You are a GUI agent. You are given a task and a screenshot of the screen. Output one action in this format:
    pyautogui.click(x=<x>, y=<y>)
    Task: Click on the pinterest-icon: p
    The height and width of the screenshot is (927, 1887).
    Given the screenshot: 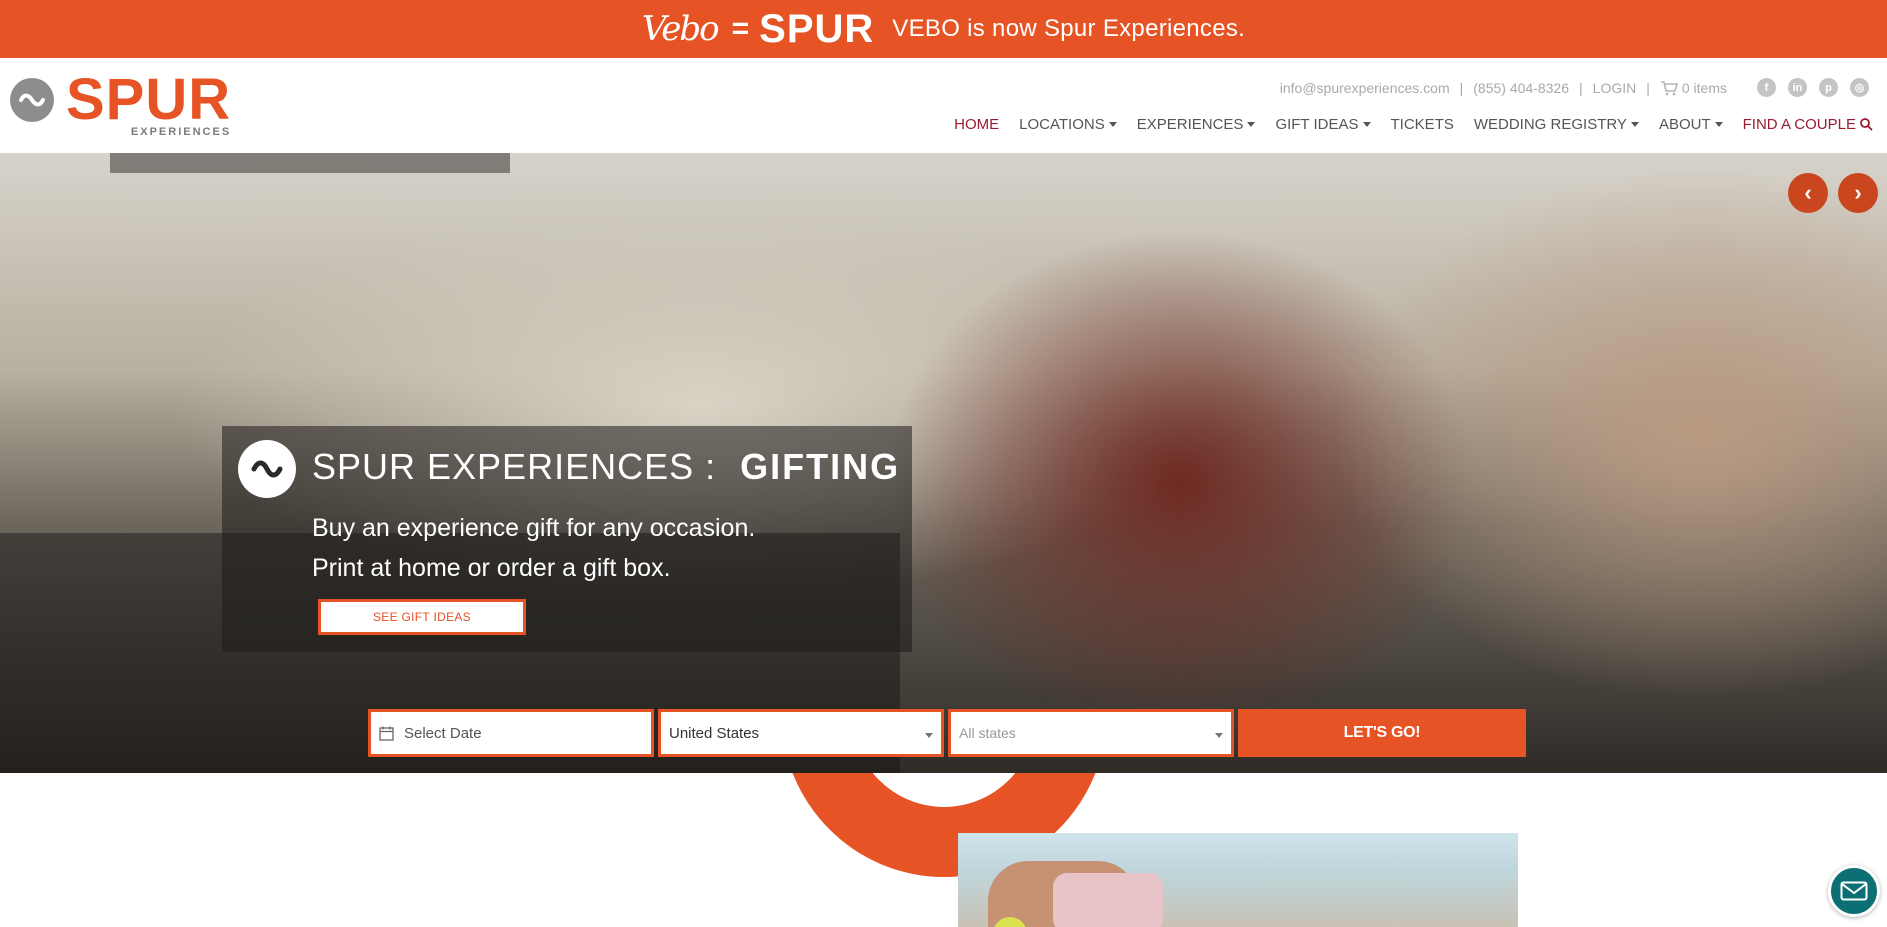 What is the action you would take?
    pyautogui.click(x=1828, y=87)
    